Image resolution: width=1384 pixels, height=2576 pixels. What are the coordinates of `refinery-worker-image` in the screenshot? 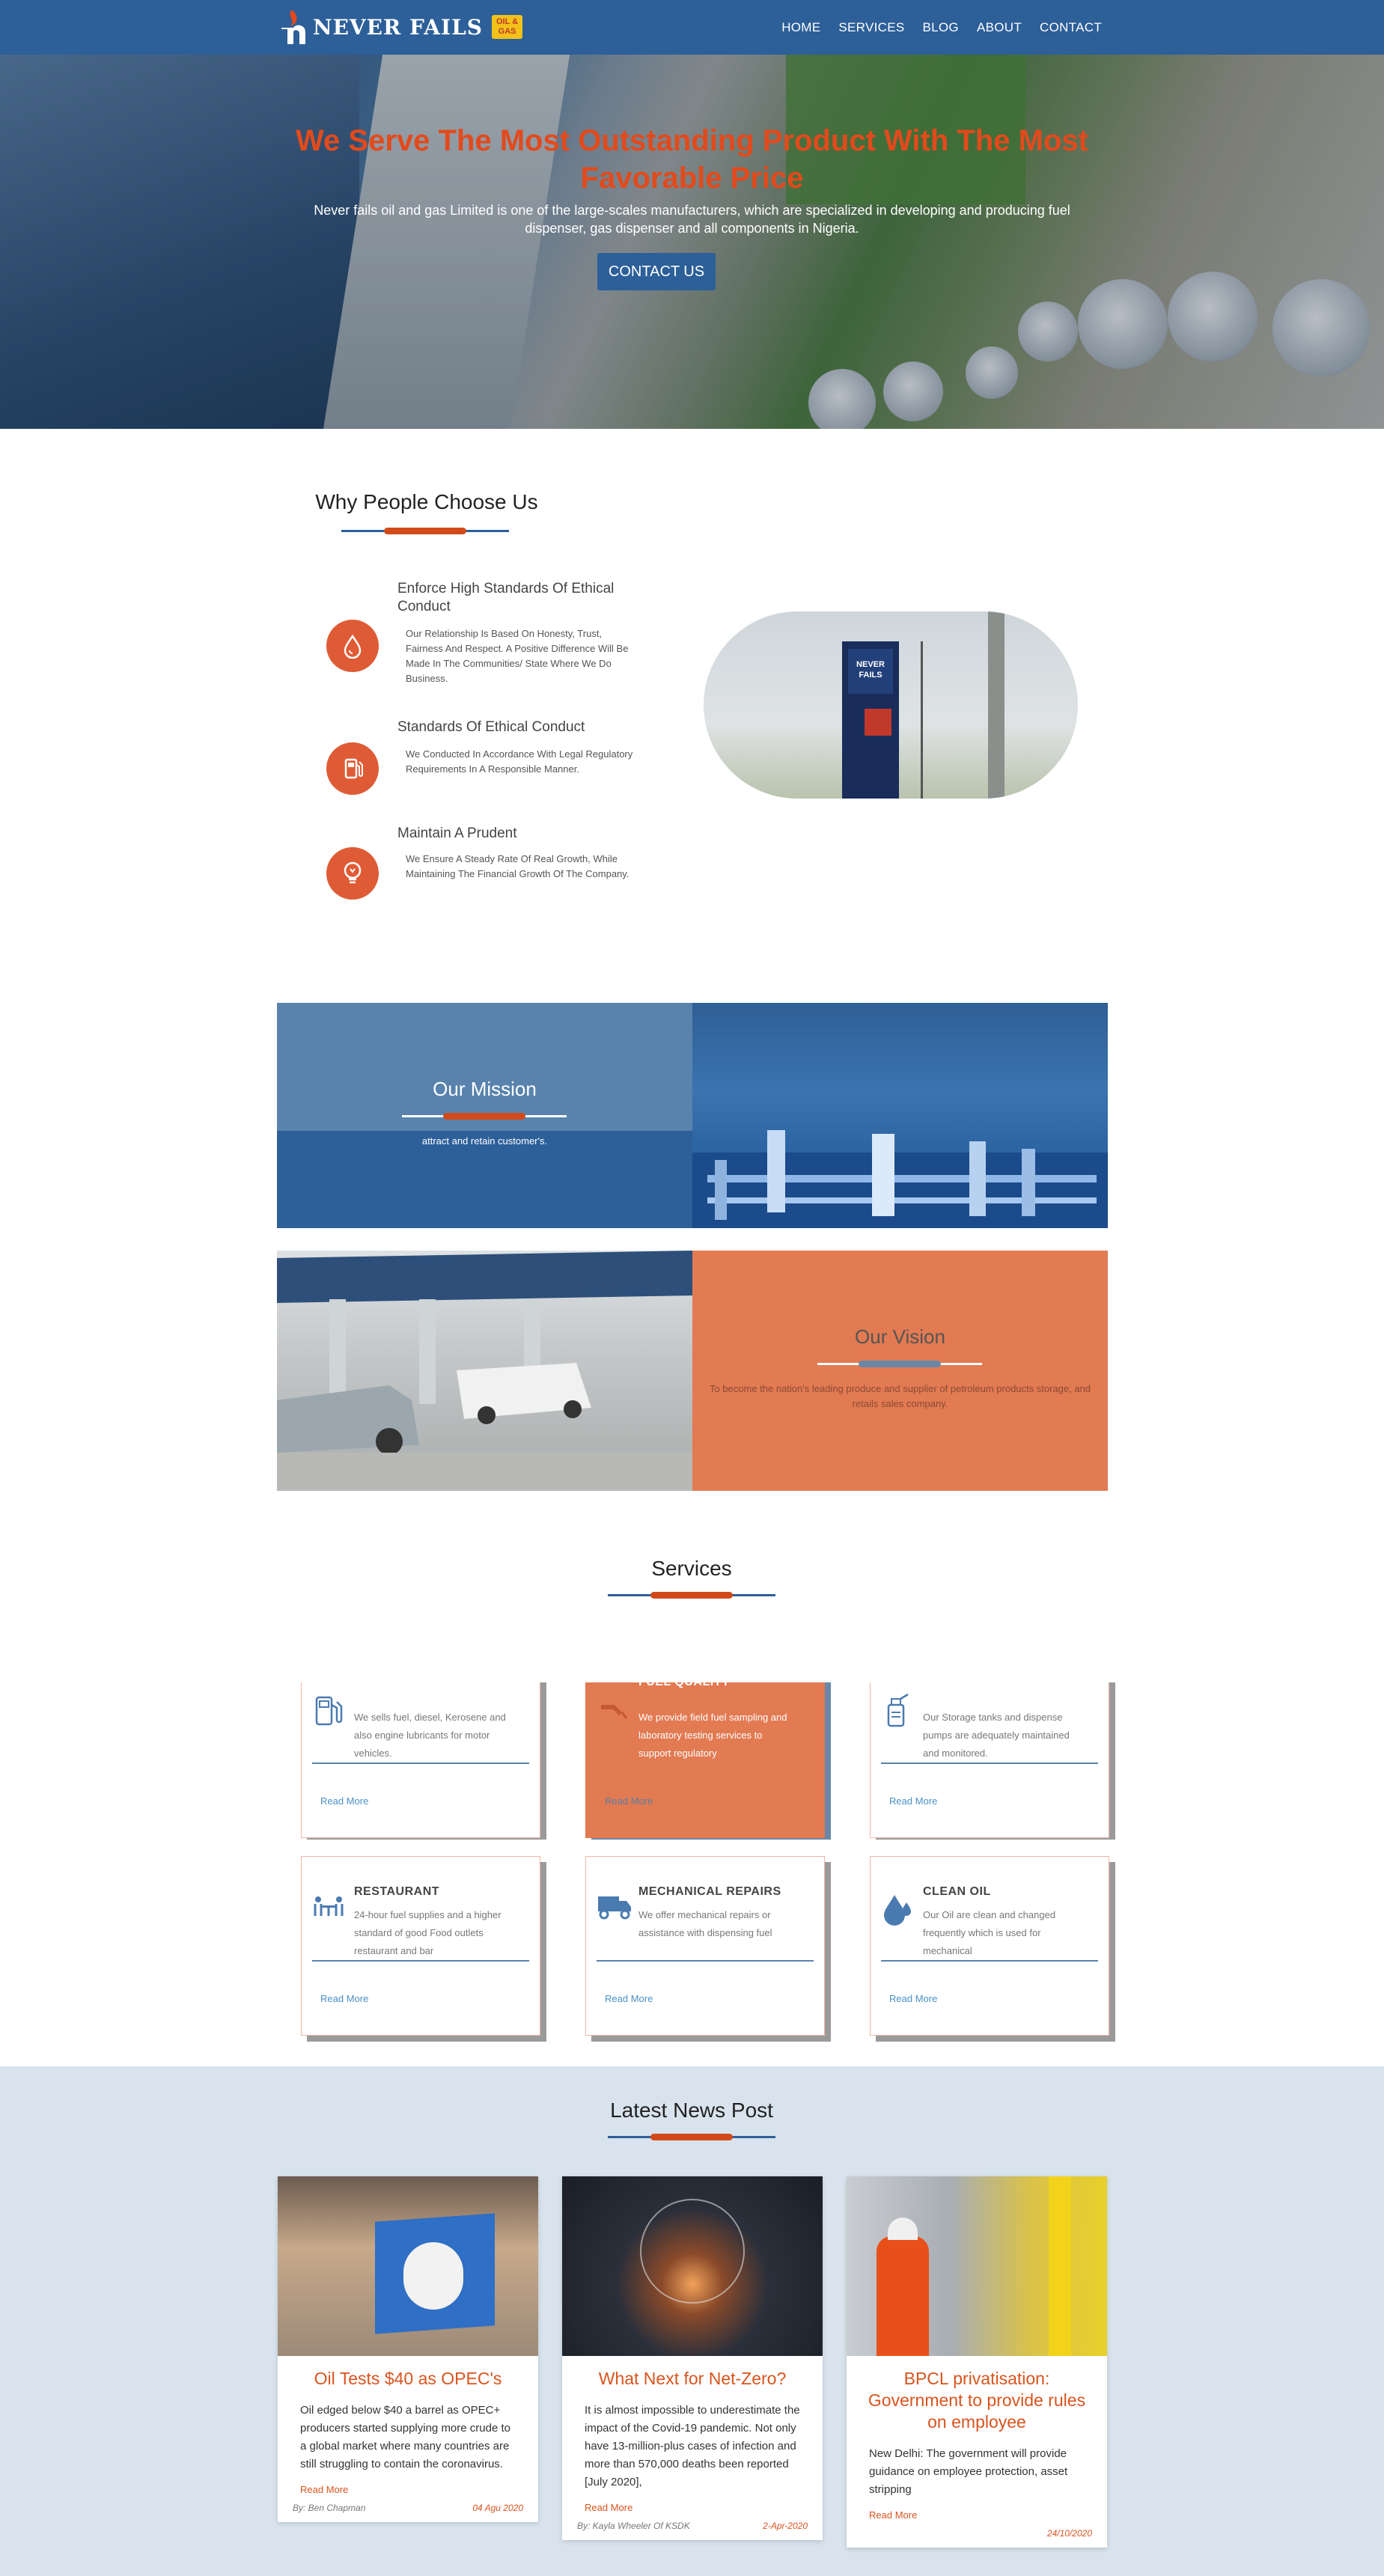 It's located at (977, 2266).